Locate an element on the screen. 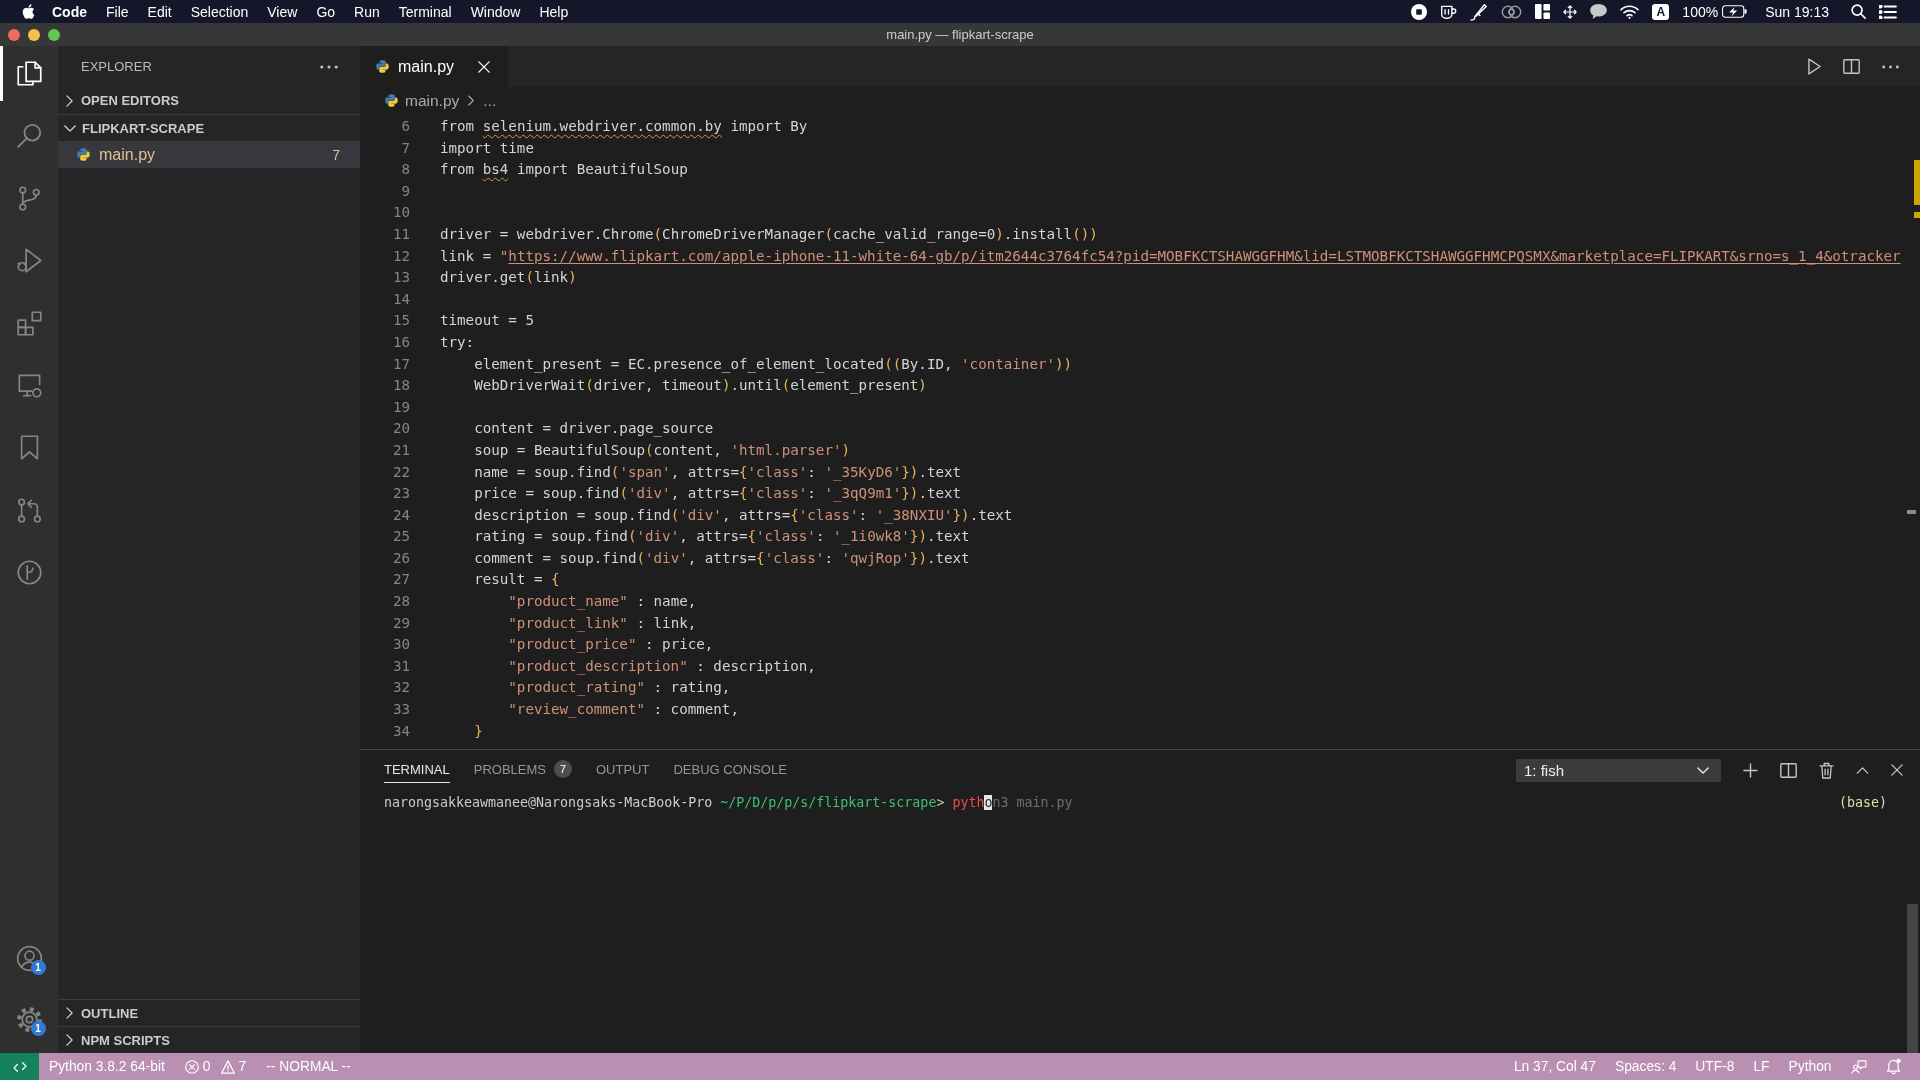  editor-tab: main.py is located at coordinates (434, 66).